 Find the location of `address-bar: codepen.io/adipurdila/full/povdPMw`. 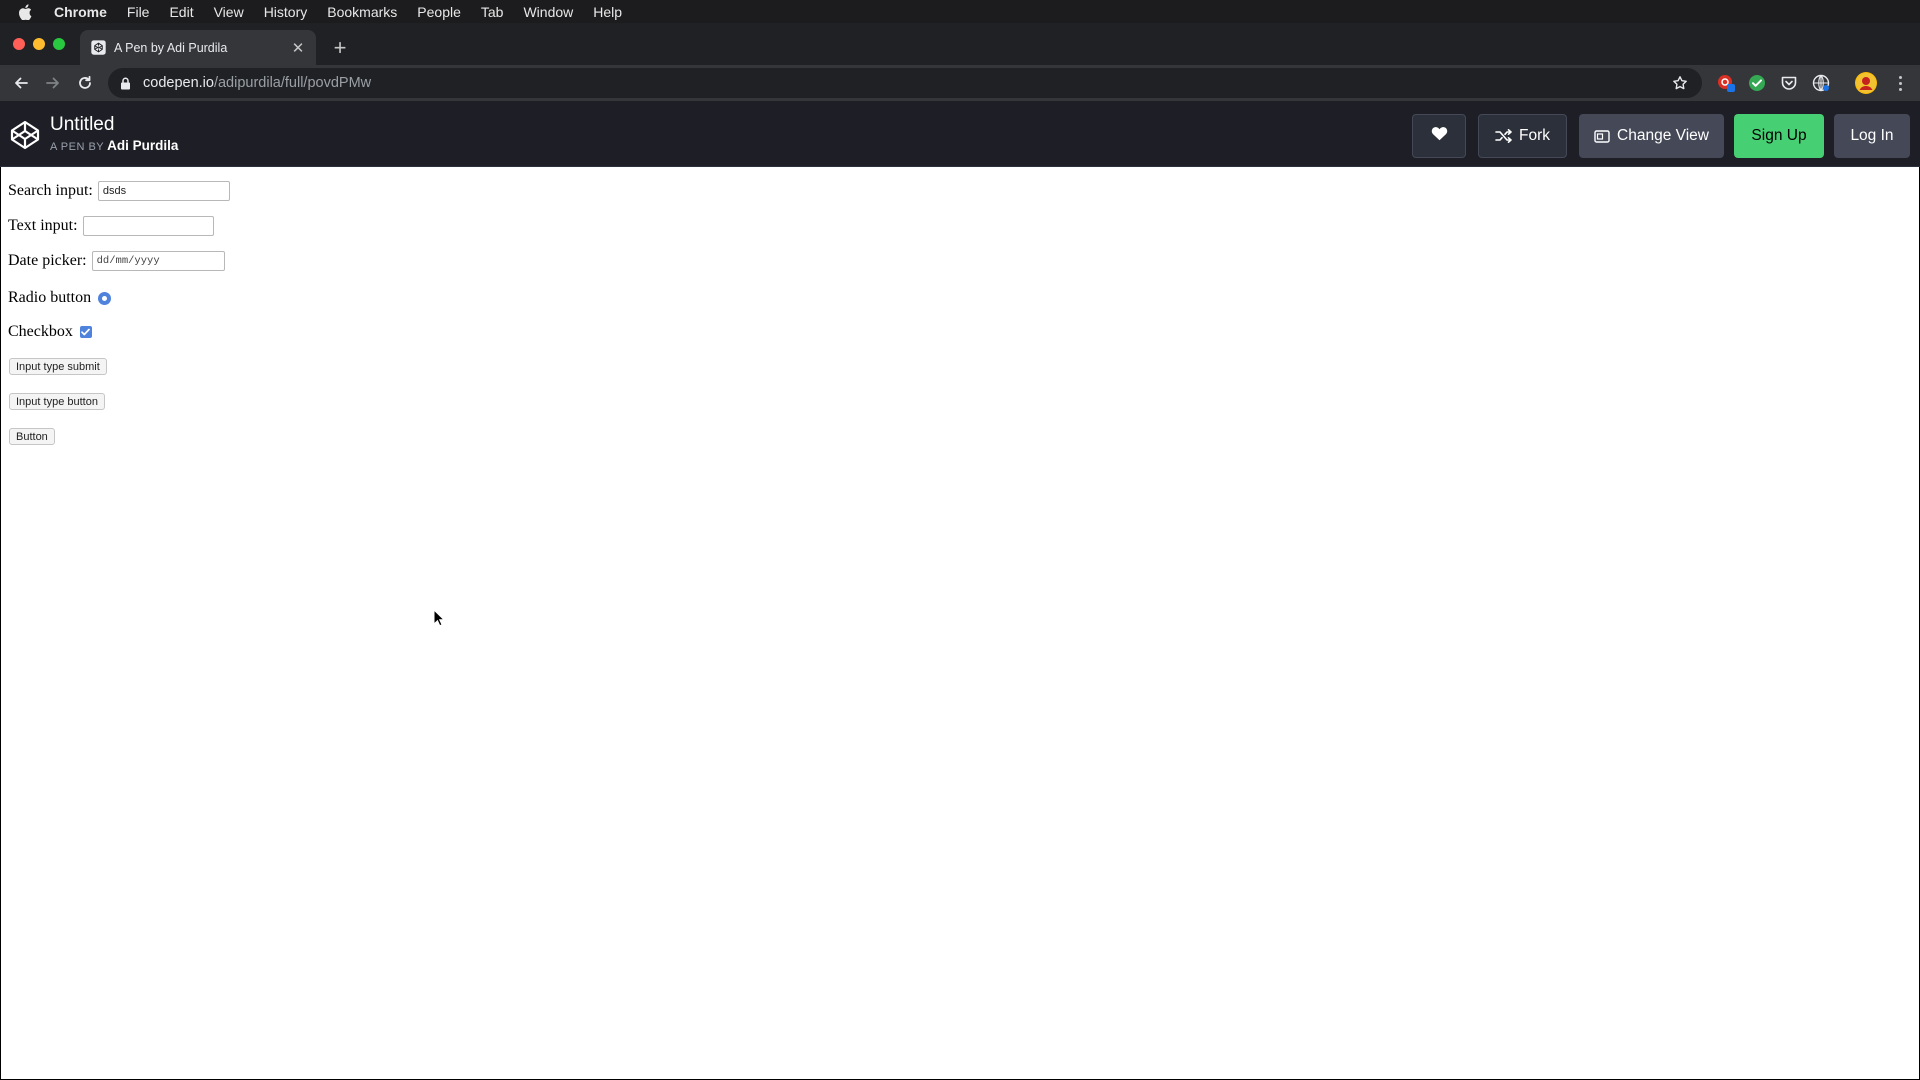

address-bar: codepen.io/adipurdila/full/povdPMw is located at coordinates (905, 83).